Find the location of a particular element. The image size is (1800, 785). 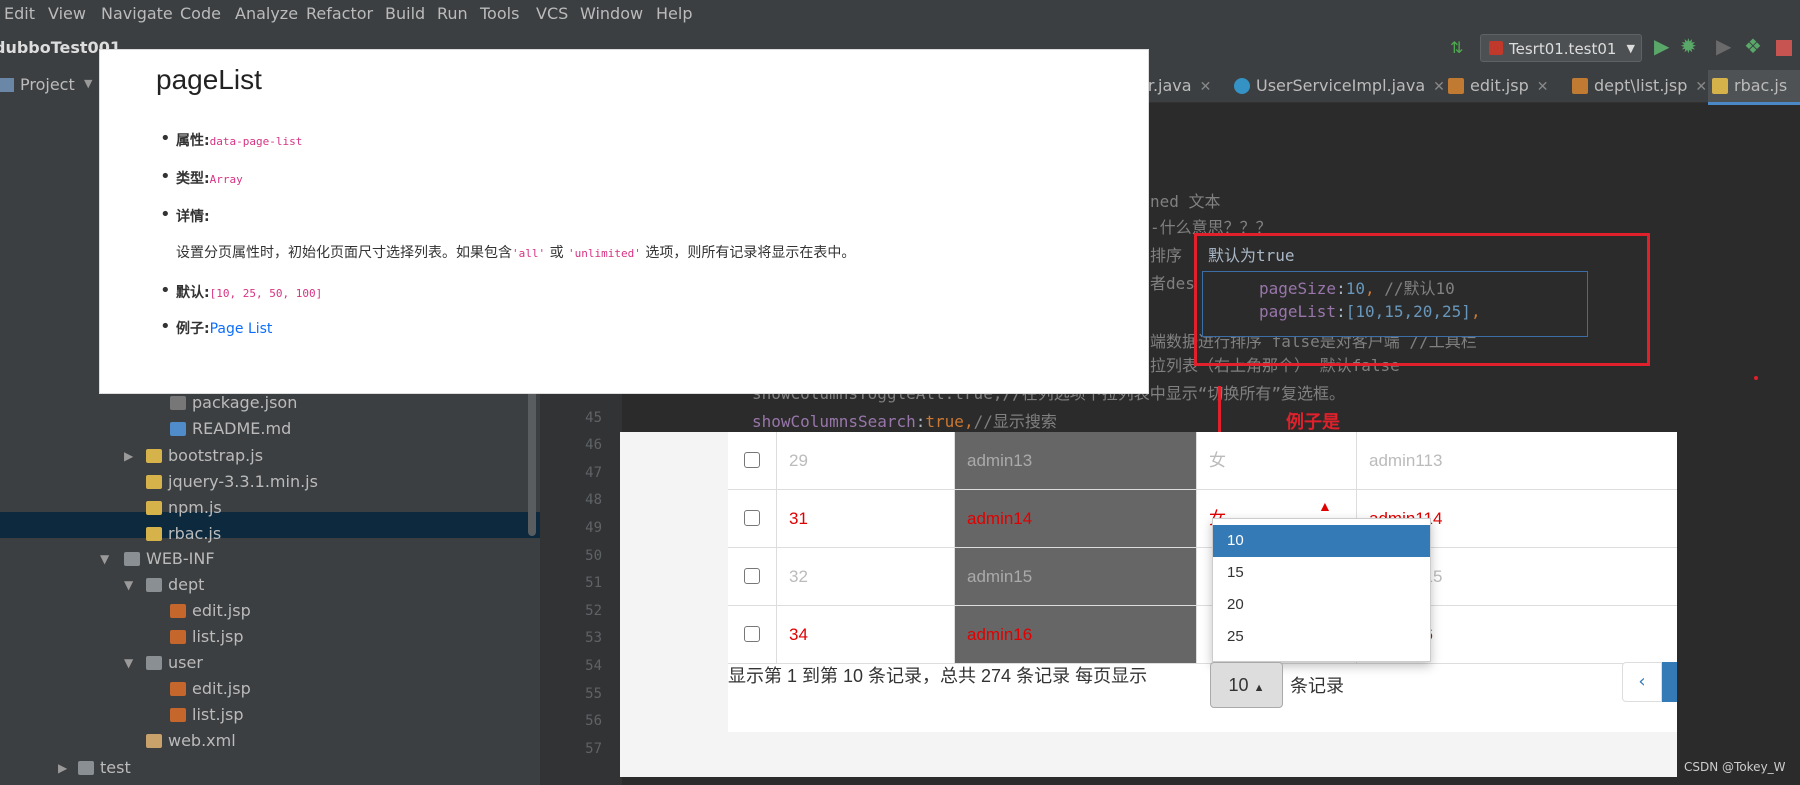

doc-example: 例子:Page List is located at coordinates (216, 327).